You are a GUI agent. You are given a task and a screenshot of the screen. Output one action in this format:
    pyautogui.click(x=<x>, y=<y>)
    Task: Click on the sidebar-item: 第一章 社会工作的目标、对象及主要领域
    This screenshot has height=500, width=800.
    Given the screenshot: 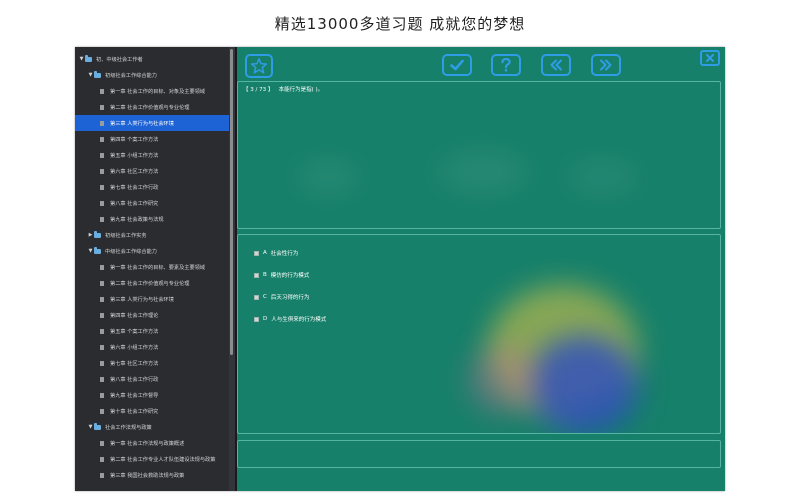 What is the action you would take?
    pyautogui.click(x=152, y=91)
    